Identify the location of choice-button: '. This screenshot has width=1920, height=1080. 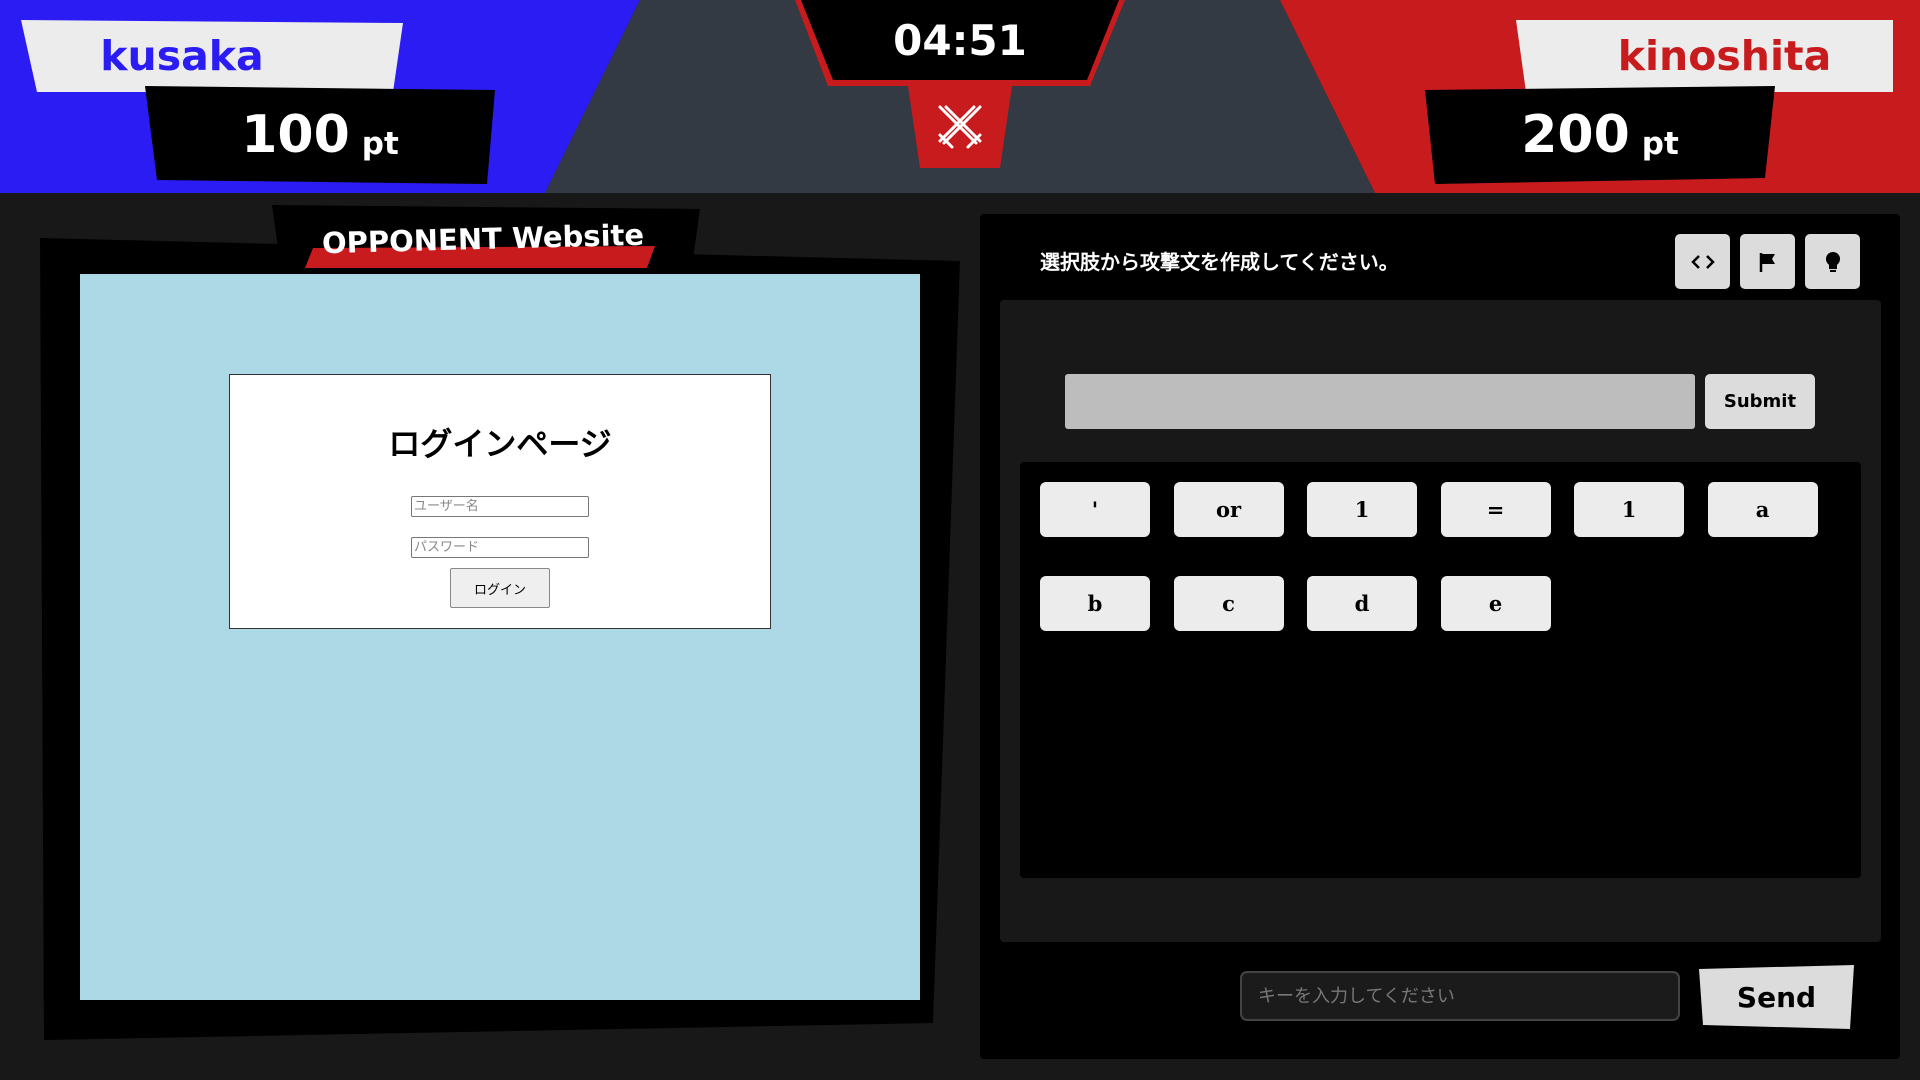
(1095, 509).